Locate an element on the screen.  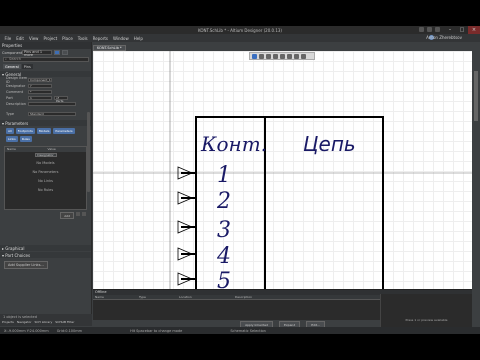
menu-tools: Tools is located at coordinates (82, 38).